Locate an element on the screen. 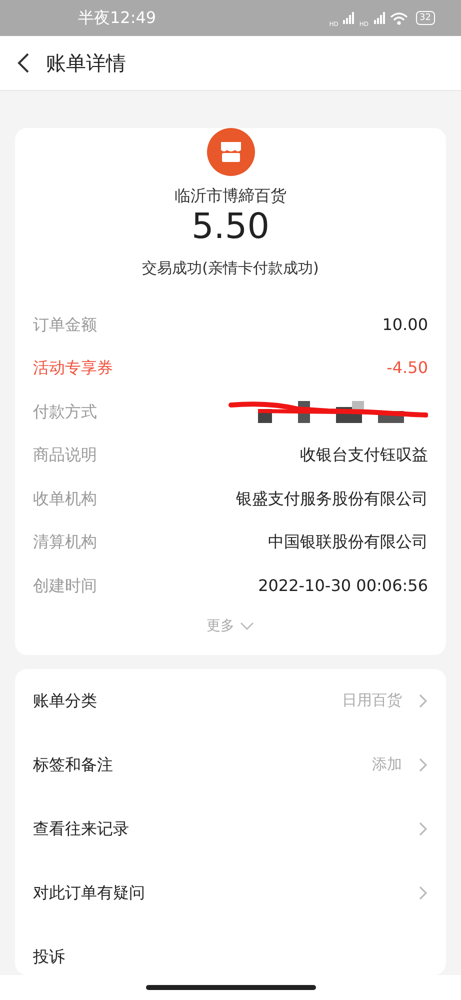  detail-value: 10.00 is located at coordinates (405, 325).